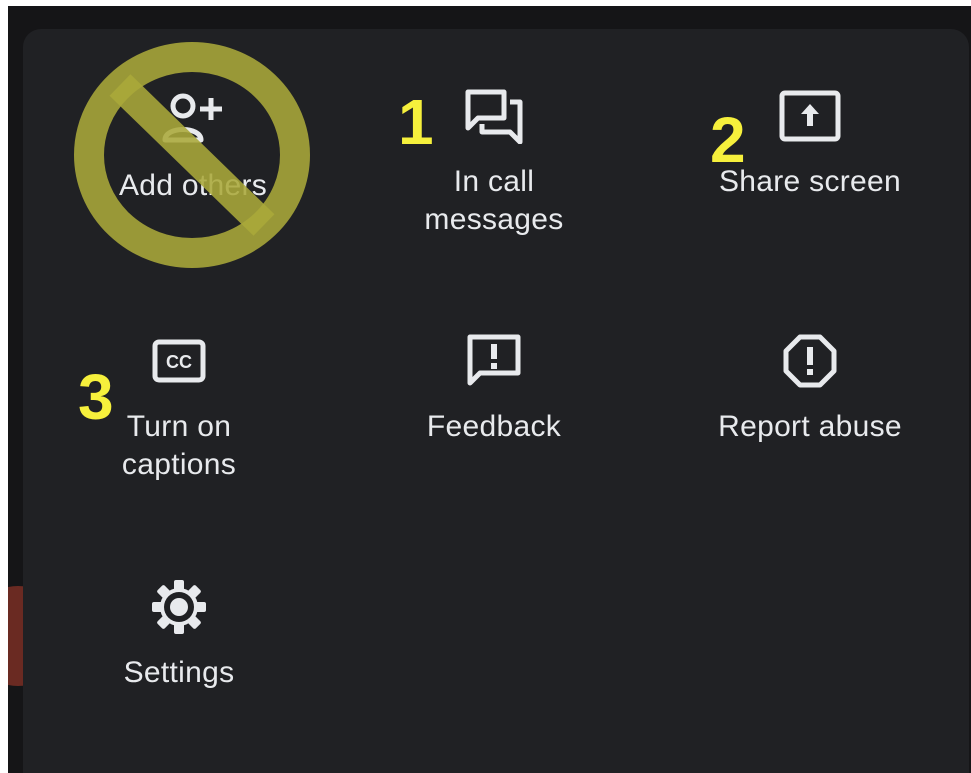 The height and width of the screenshot is (773, 971). What do you see at coordinates (810, 116) in the screenshot?
I see `present-screen-icon` at bounding box center [810, 116].